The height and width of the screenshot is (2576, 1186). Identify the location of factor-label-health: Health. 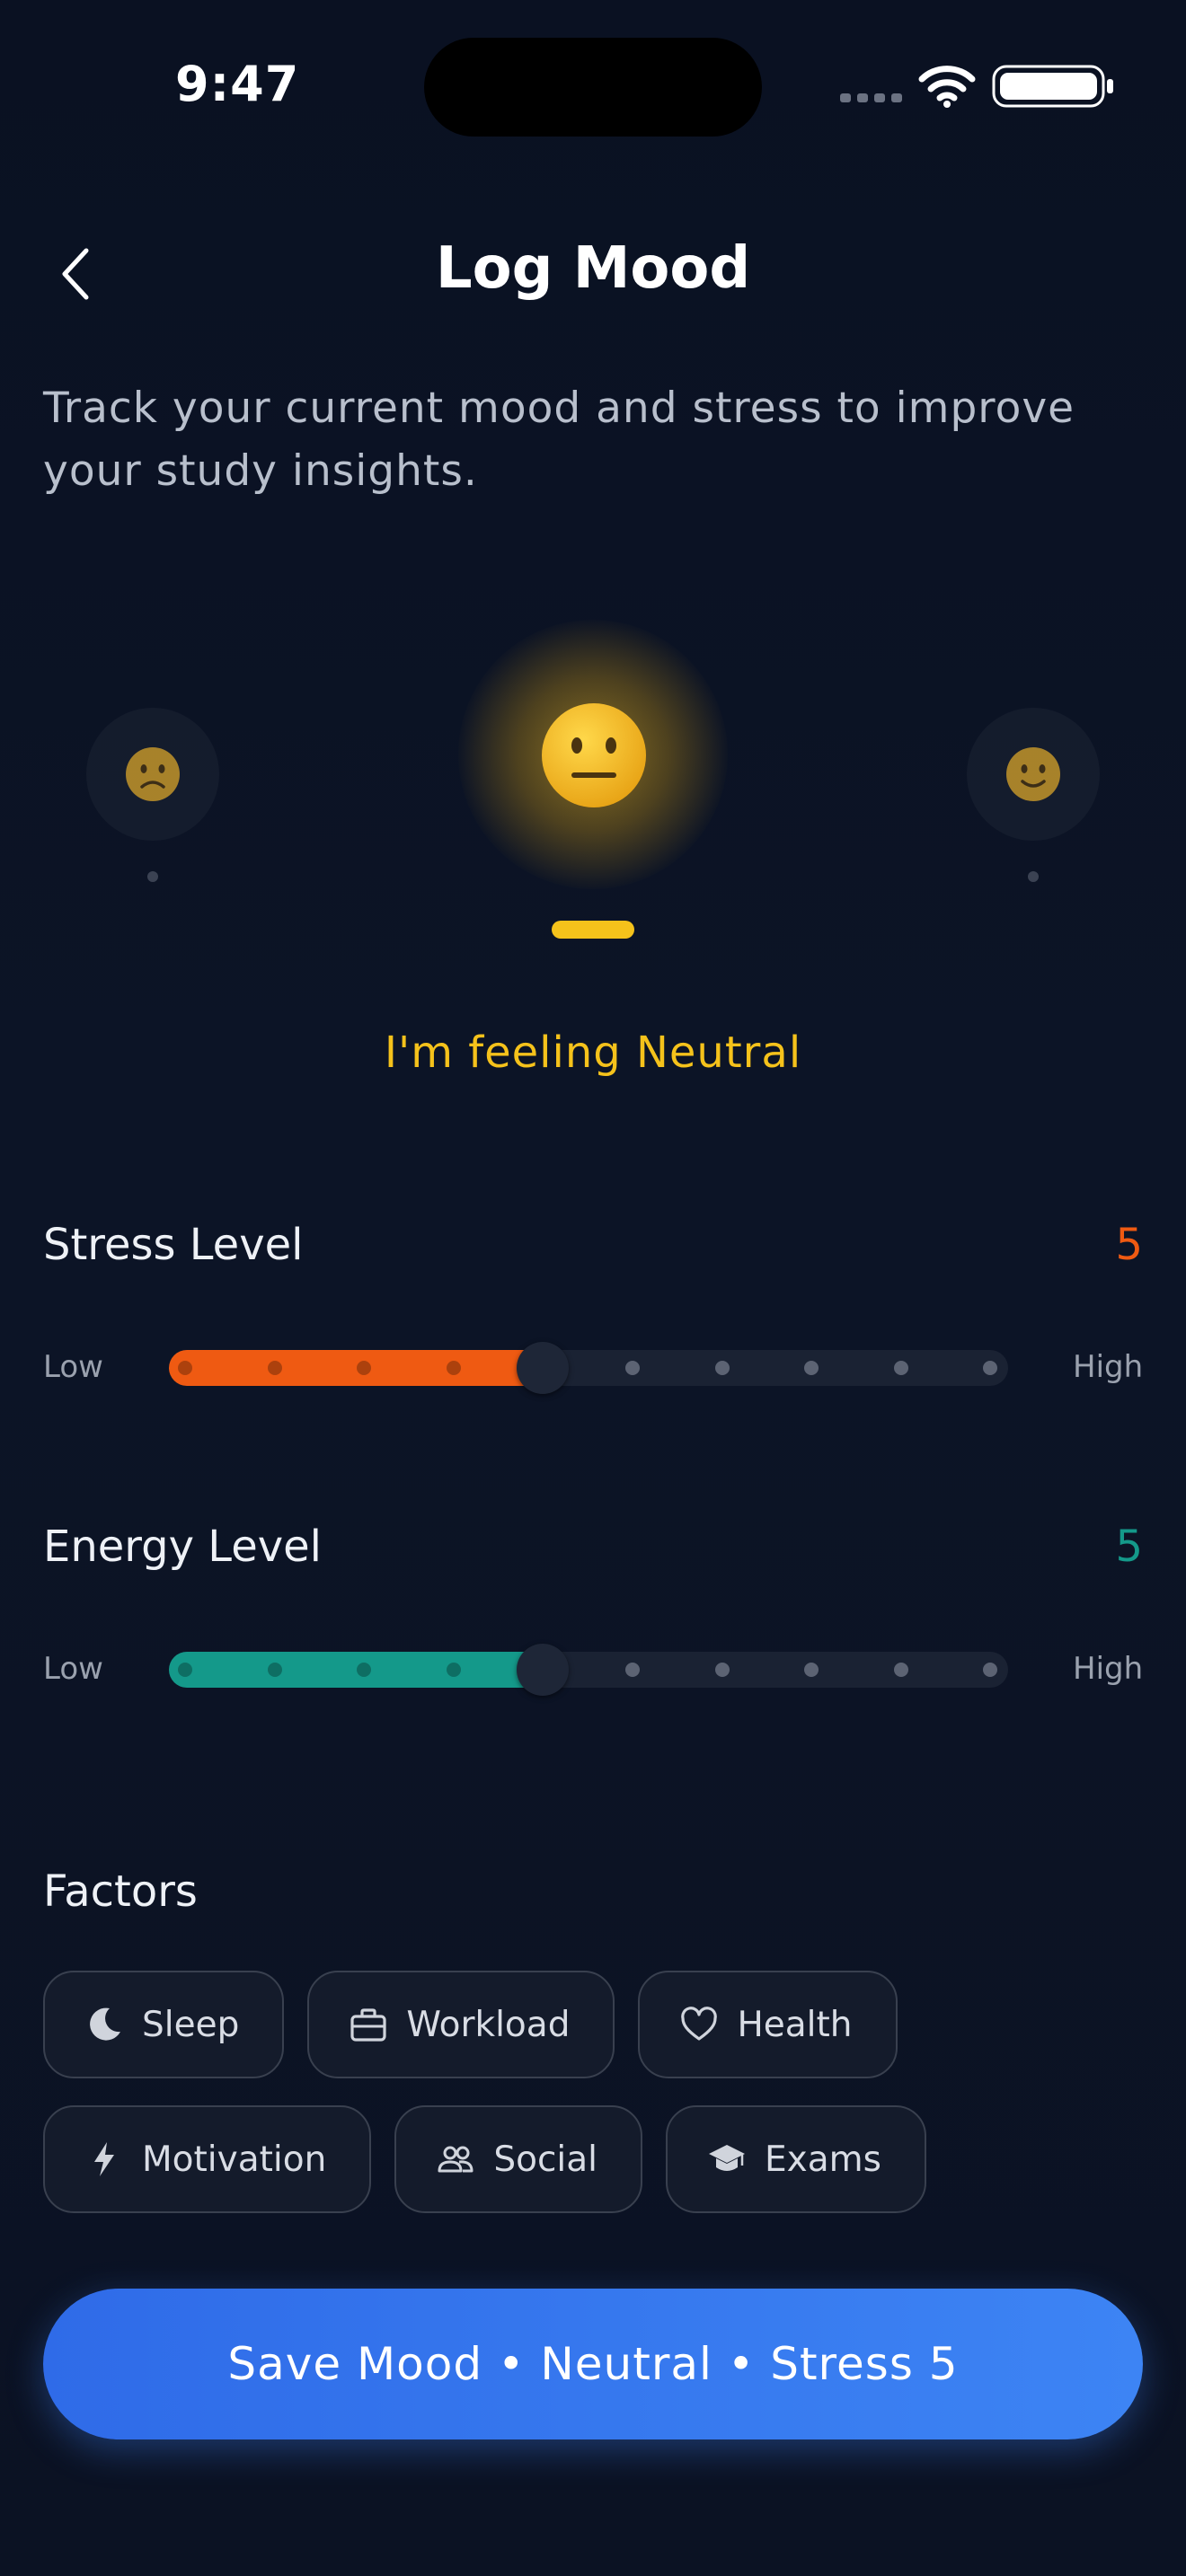
(795, 2024).